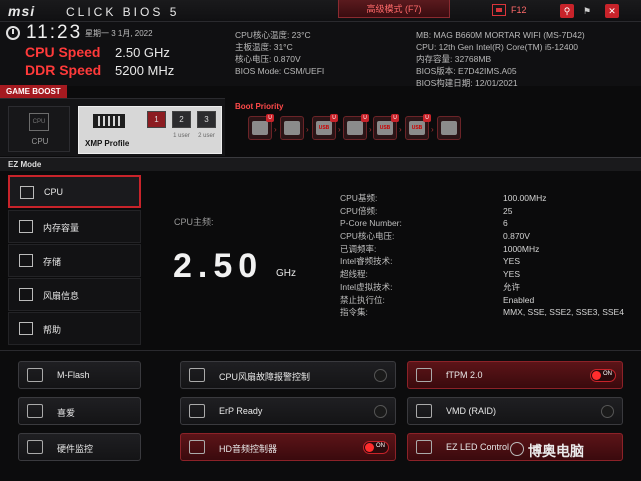  I want to click on sidebar-item-memory: 内存容量, so click(74, 226).